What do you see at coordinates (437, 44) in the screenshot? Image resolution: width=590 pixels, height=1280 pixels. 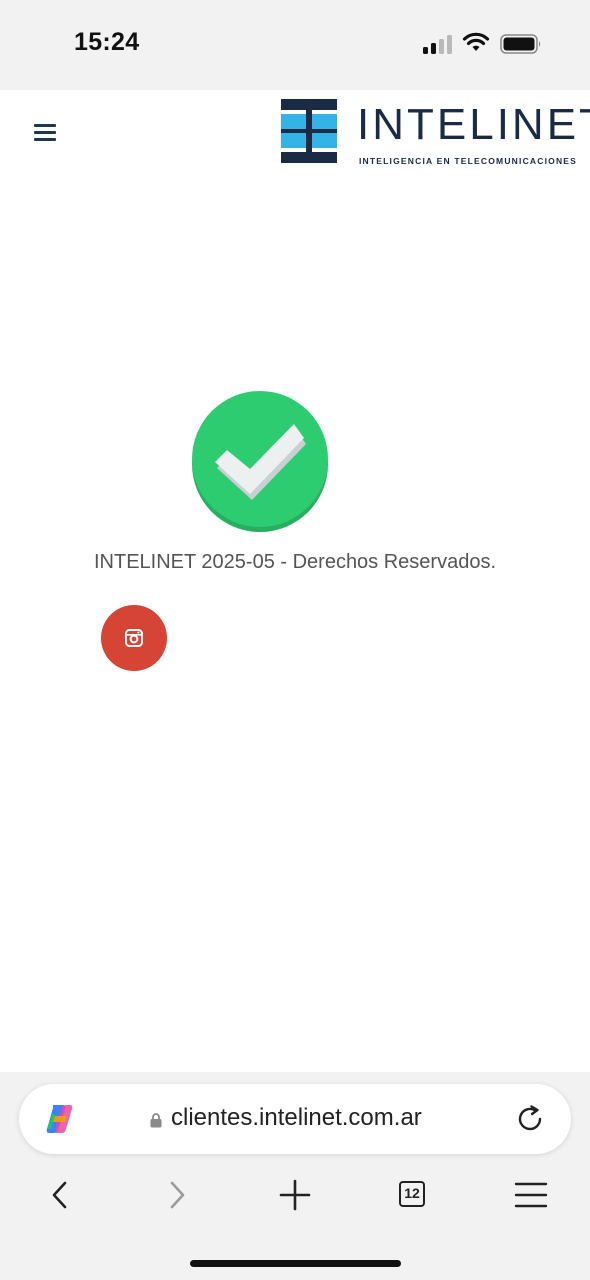 I see `cellular-signal-icon` at bounding box center [437, 44].